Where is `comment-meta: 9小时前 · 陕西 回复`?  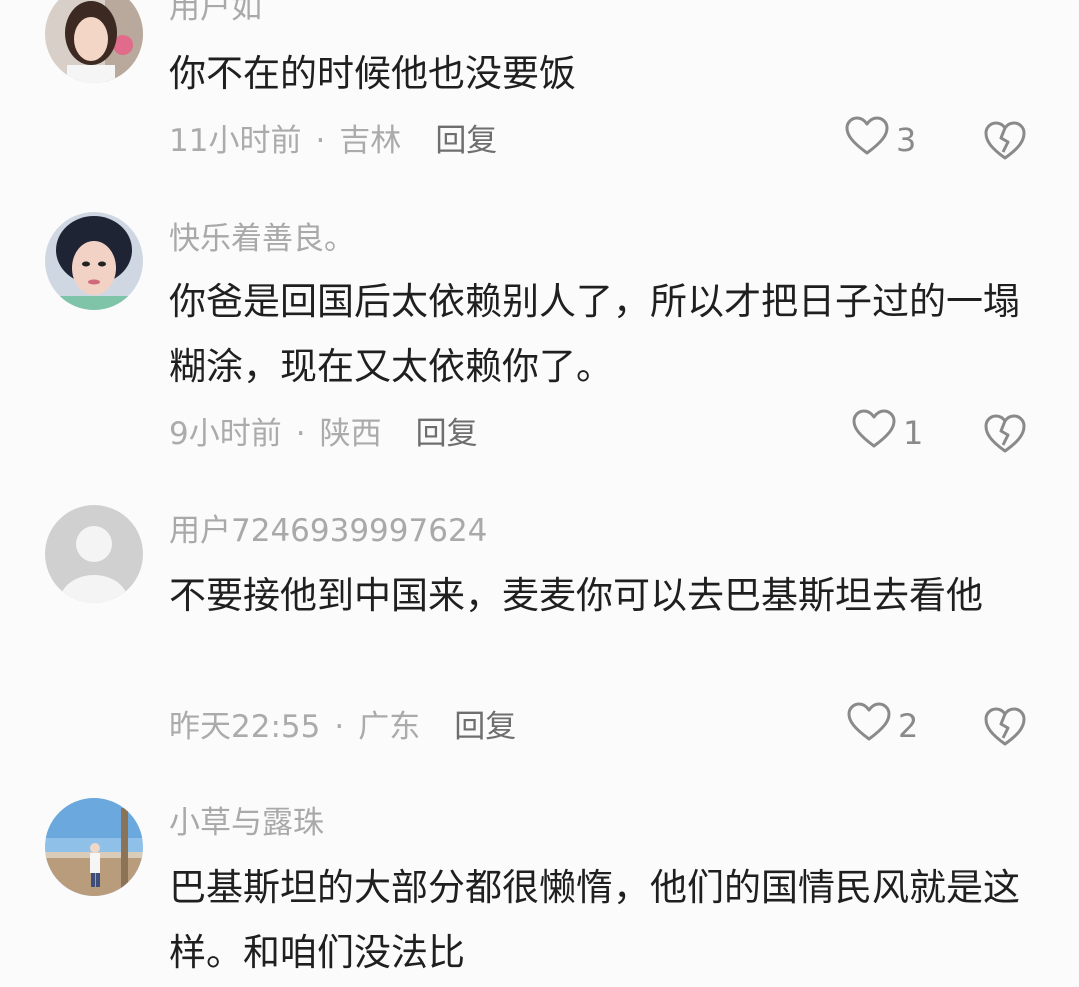
comment-meta: 9小时前 · 陕西 回复 is located at coordinates (323, 434).